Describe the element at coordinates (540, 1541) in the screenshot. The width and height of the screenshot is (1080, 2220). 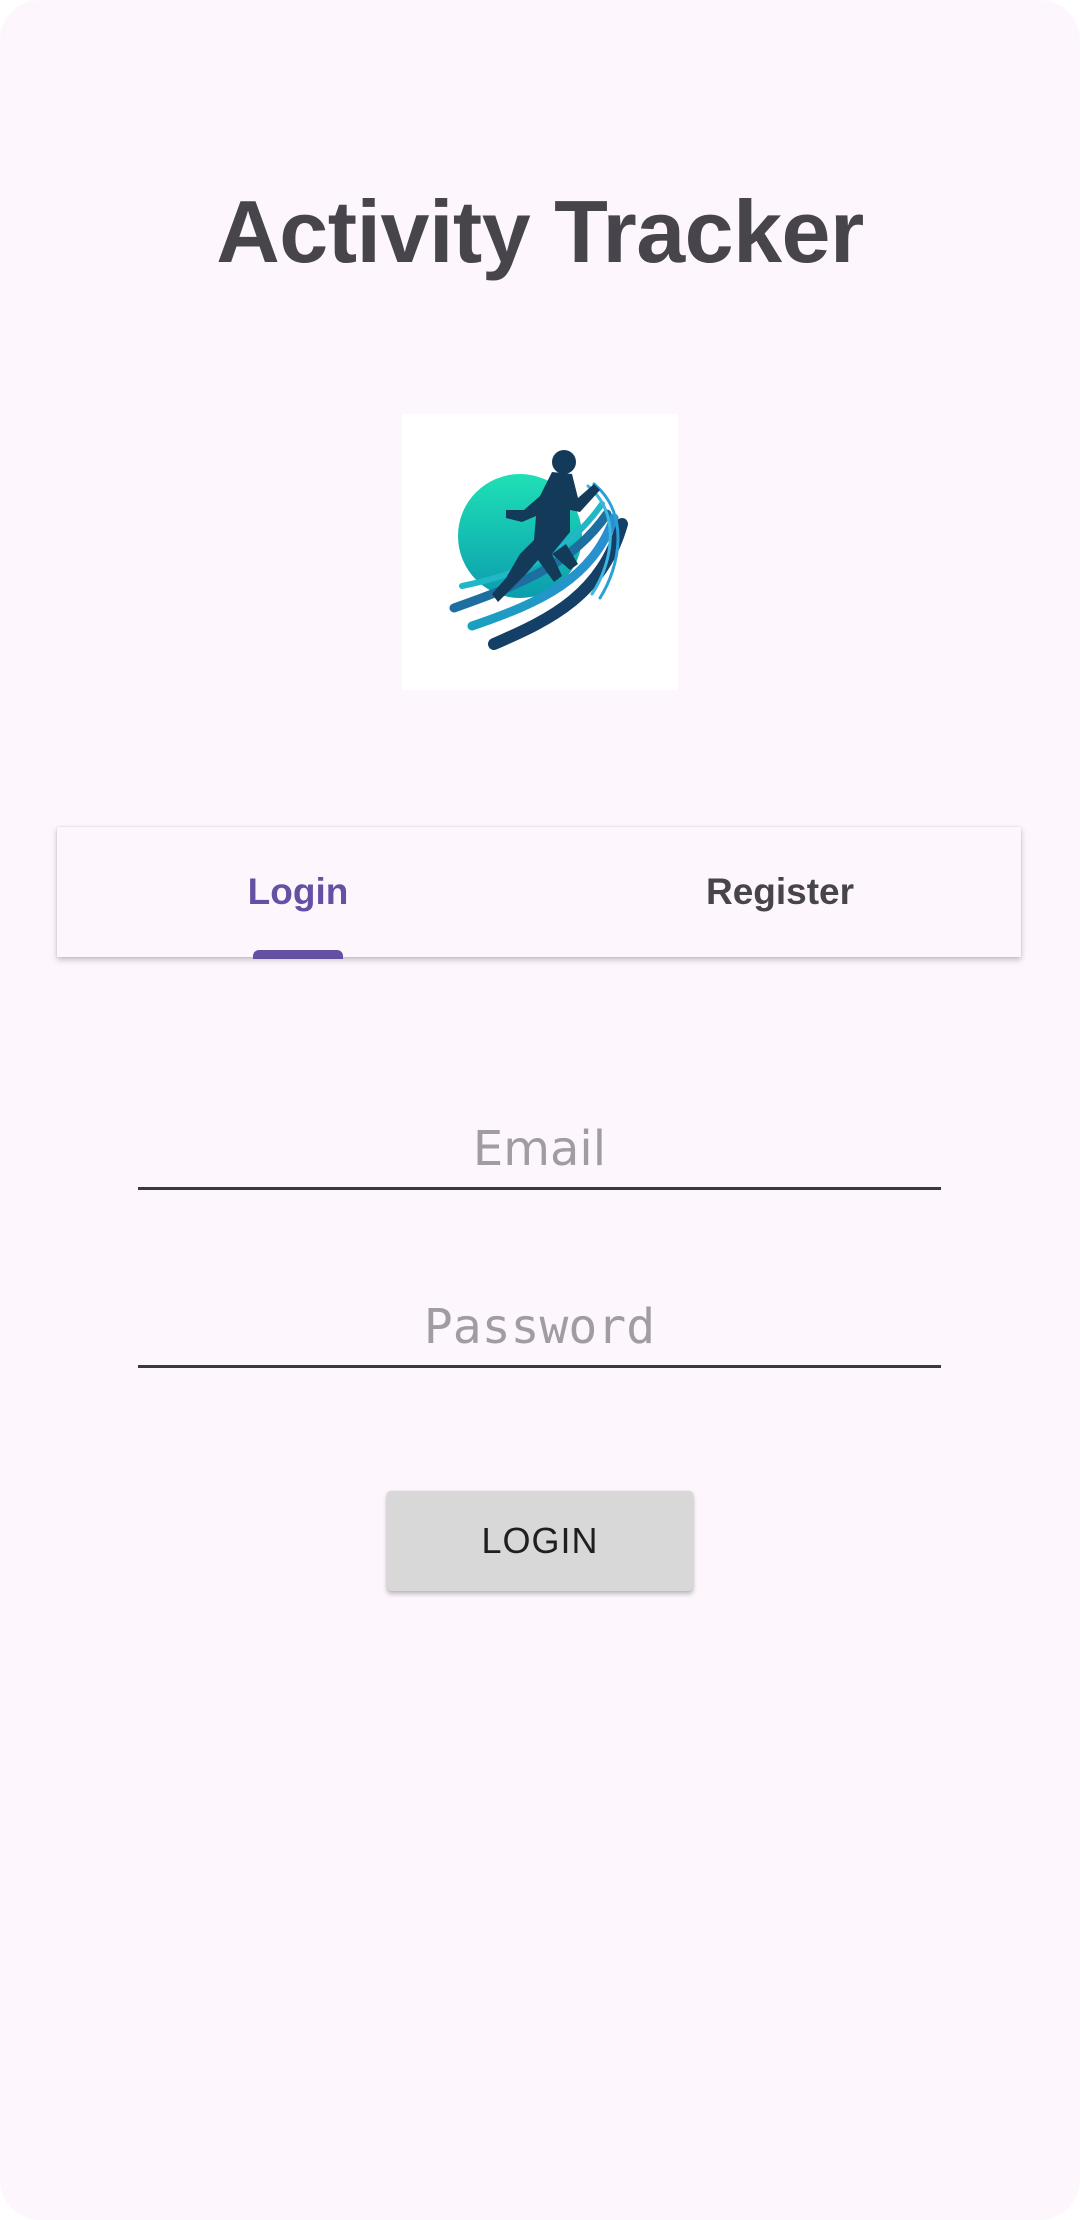
I see `login-button: LOGIN` at that location.